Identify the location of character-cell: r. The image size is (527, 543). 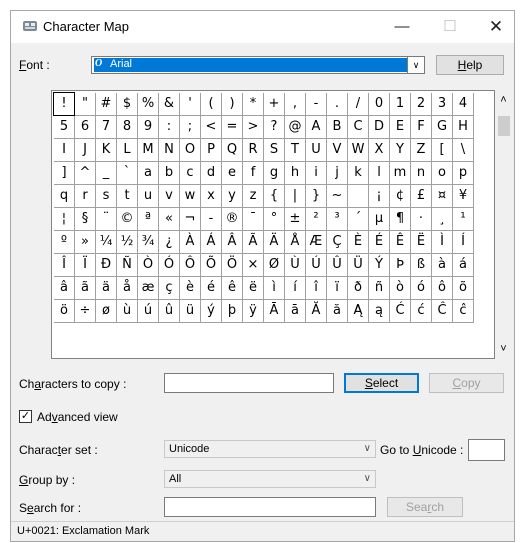
(85, 196).